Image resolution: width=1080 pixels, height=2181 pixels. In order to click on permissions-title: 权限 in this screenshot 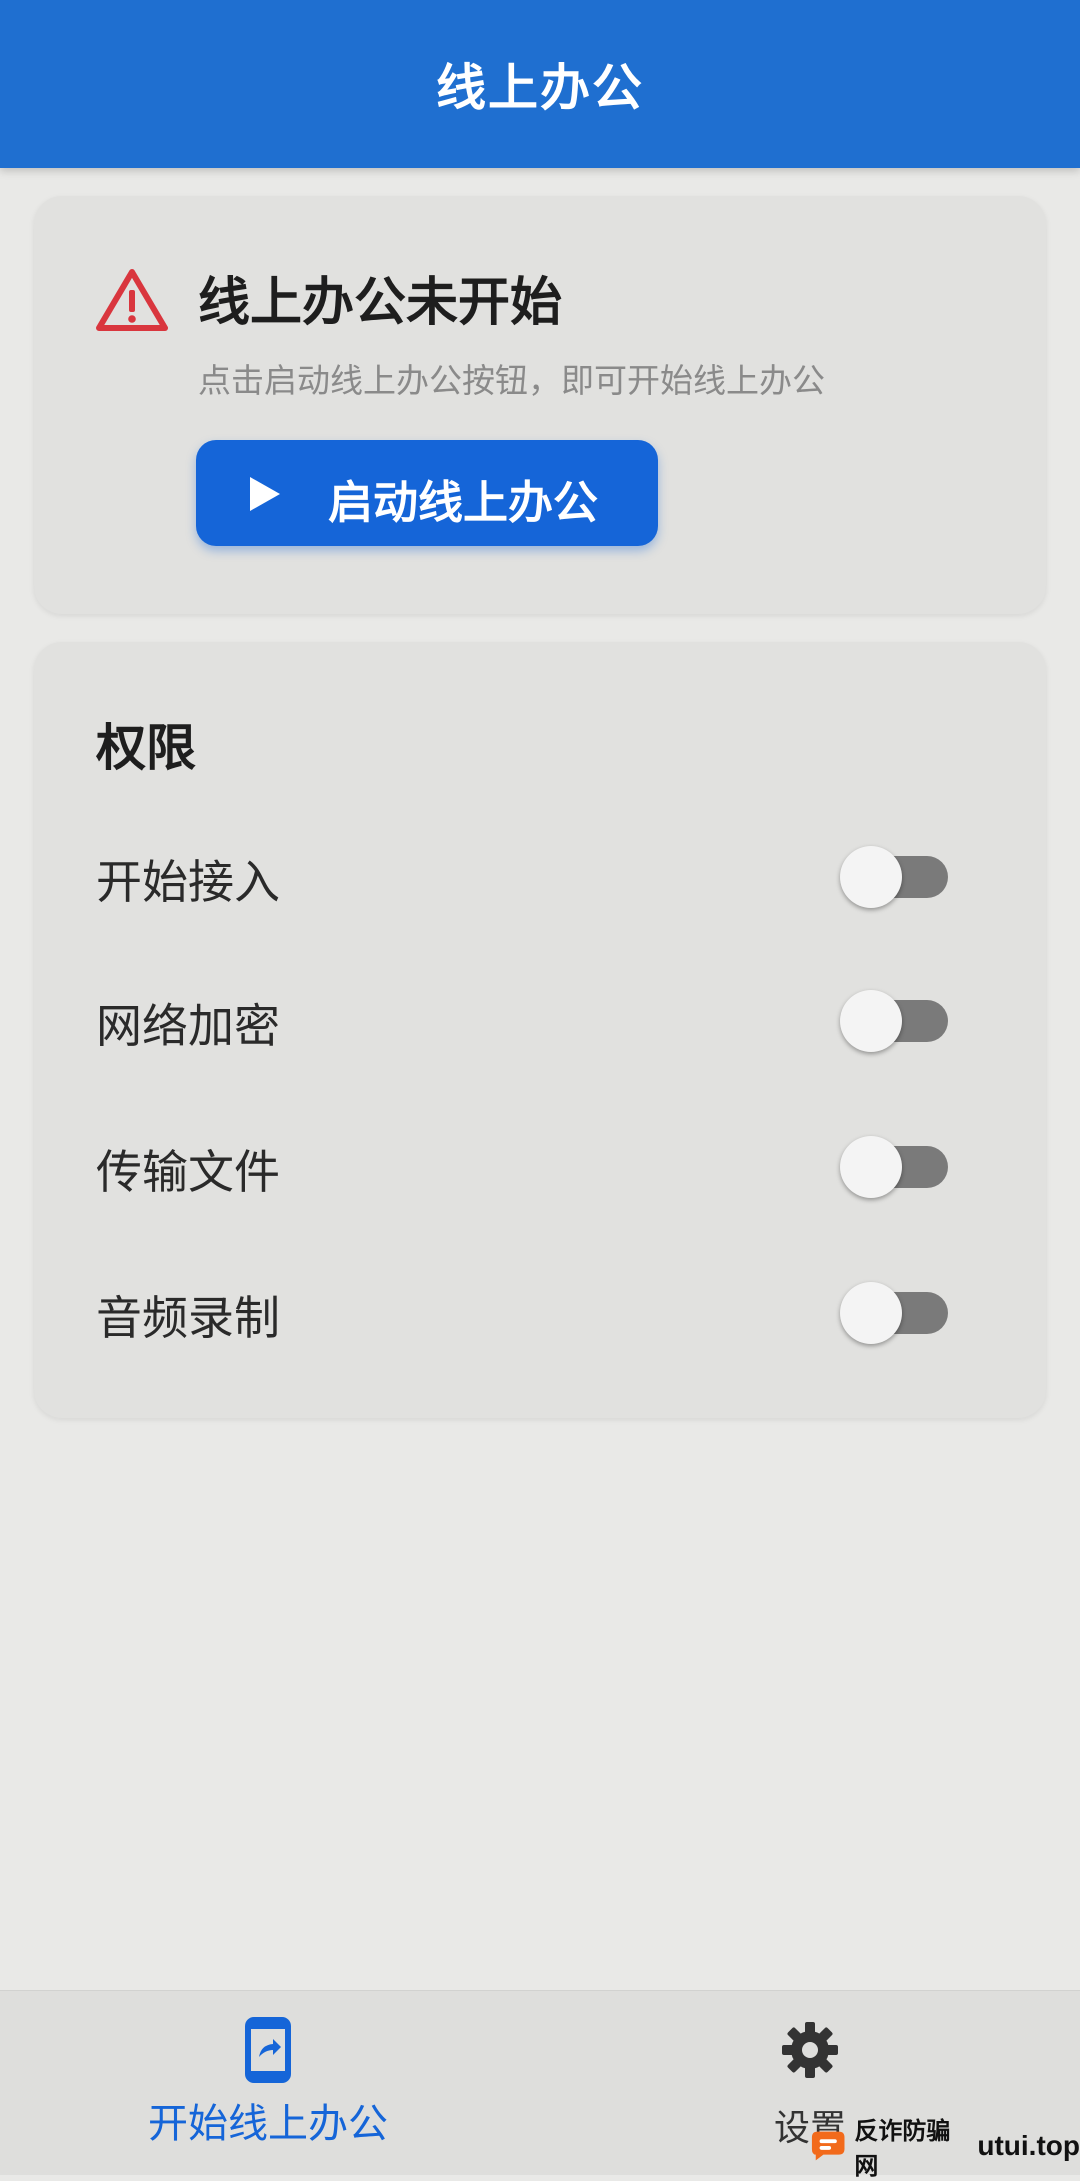, I will do `click(146, 748)`.